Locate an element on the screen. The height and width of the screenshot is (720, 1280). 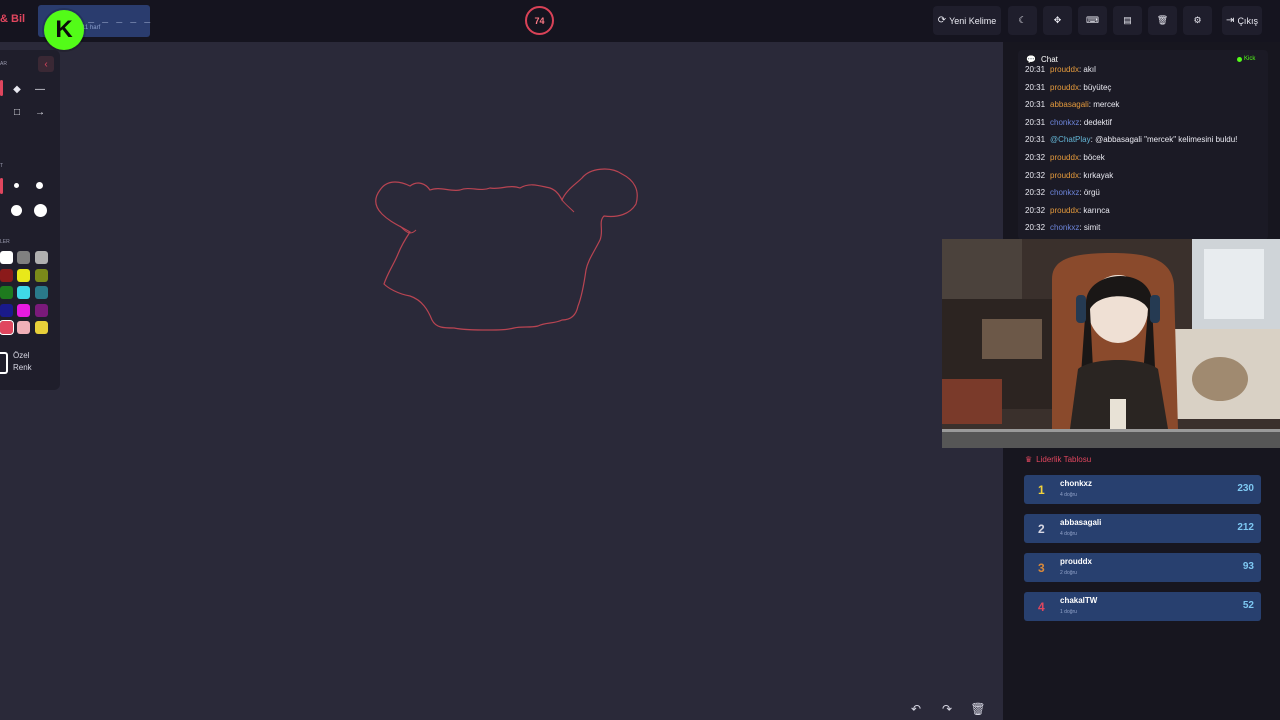
online-dot-icon is located at coordinates (1239, 59).